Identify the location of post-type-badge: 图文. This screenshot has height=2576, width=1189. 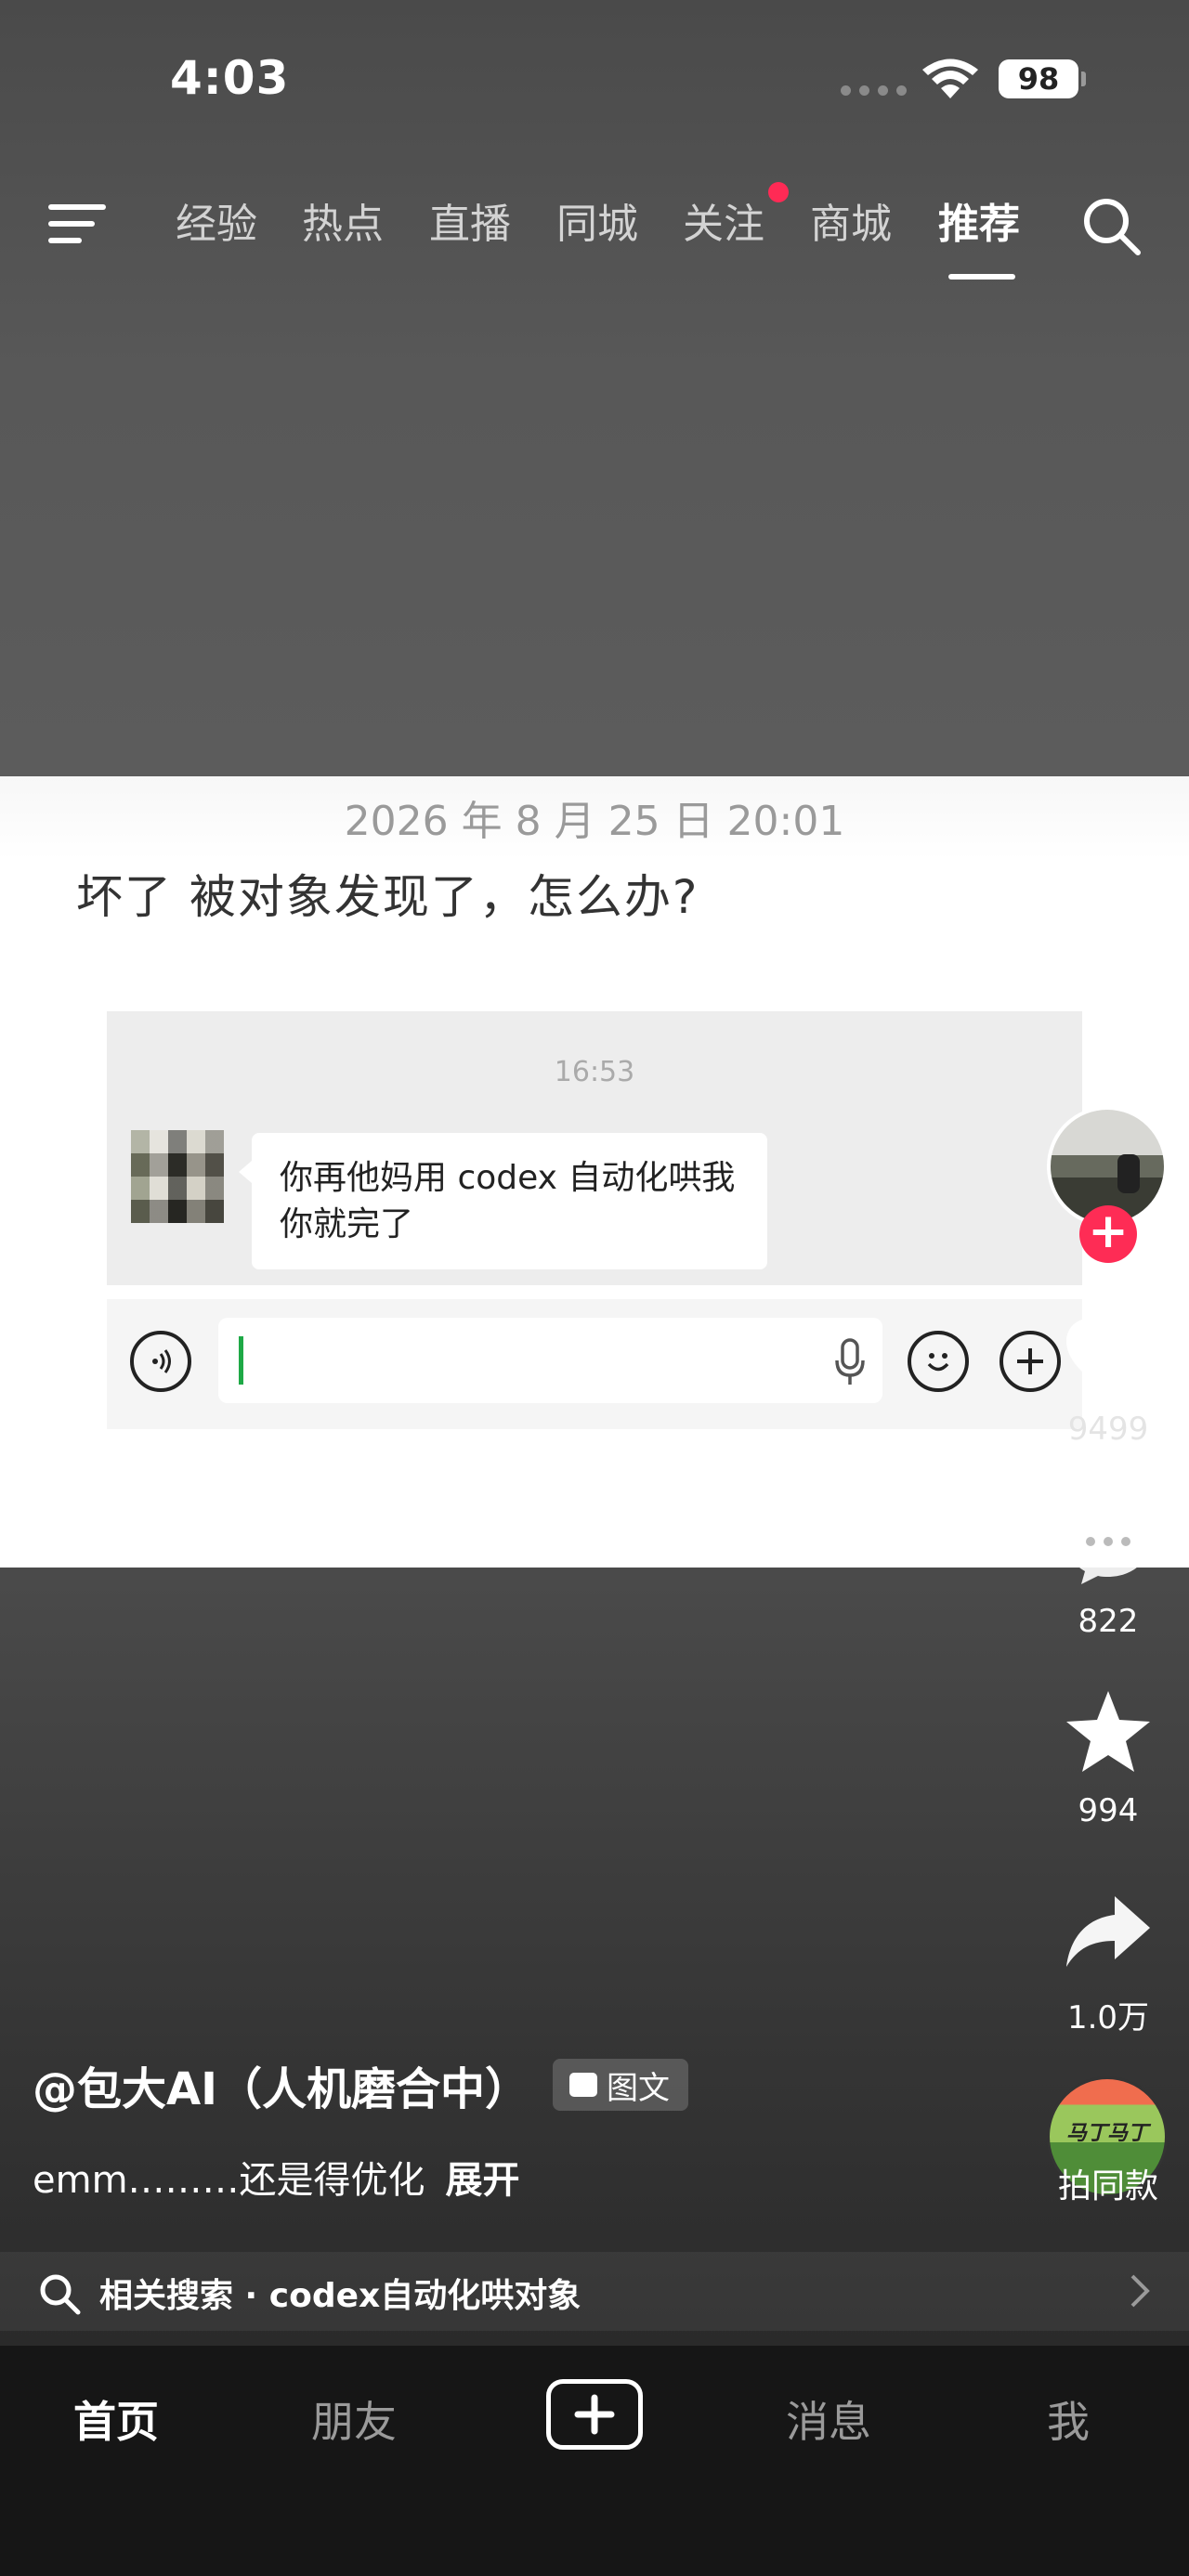
(620, 2085).